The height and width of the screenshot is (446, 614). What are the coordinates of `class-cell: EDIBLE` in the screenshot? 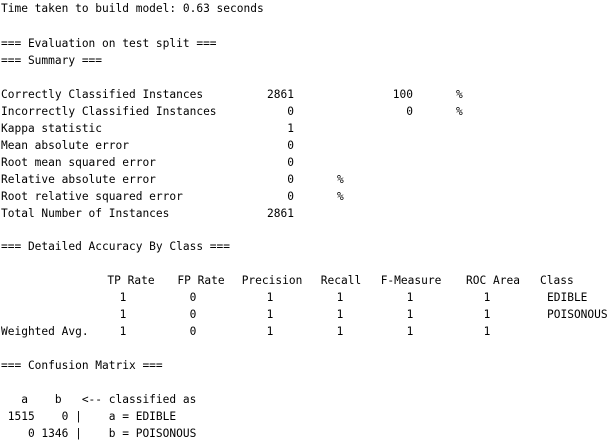 It's located at (567, 297).